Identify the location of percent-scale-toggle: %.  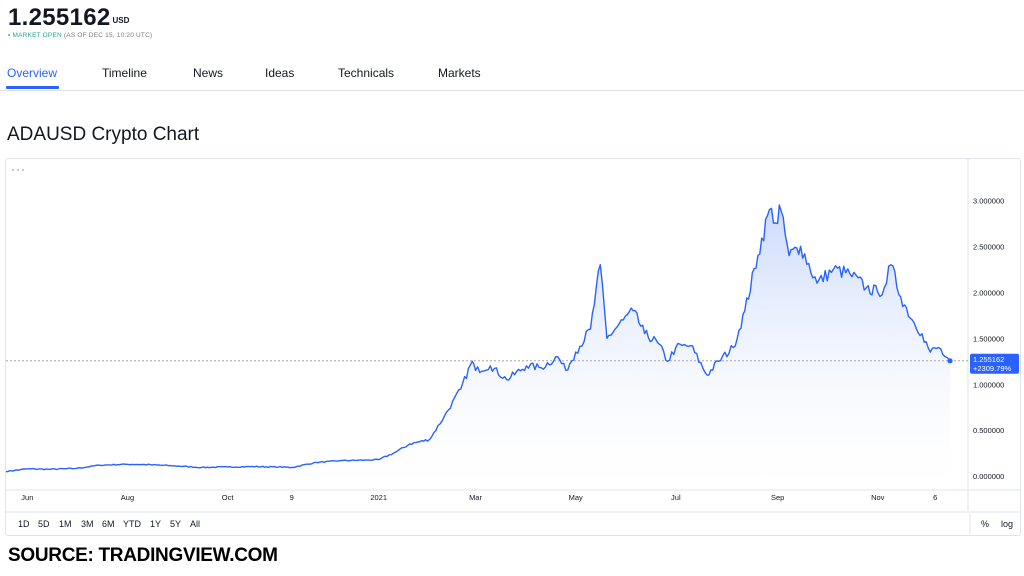
(985, 524).